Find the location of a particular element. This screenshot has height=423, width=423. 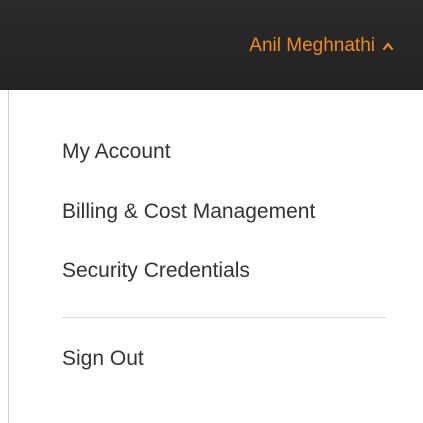

menu-item-my-account: My Account is located at coordinates (116, 152).